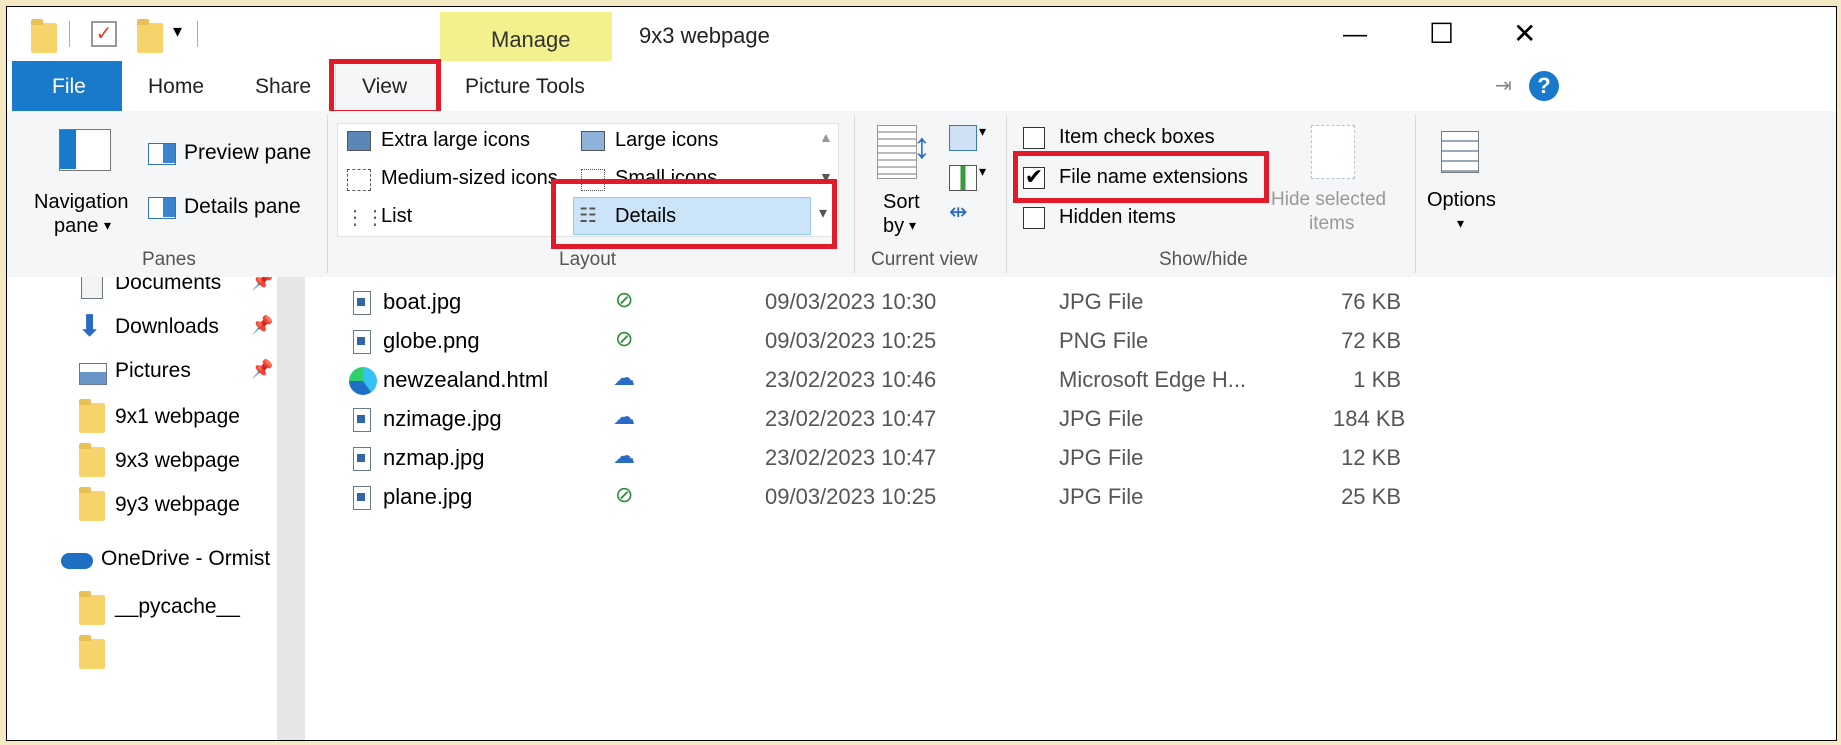 Image resolution: width=1841 pixels, height=745 pixels. What do you see at coordinates (826, 137) in the screenshot?
I see `layout-scroll-up-icon: ▲` at bounding box center [826, 137].